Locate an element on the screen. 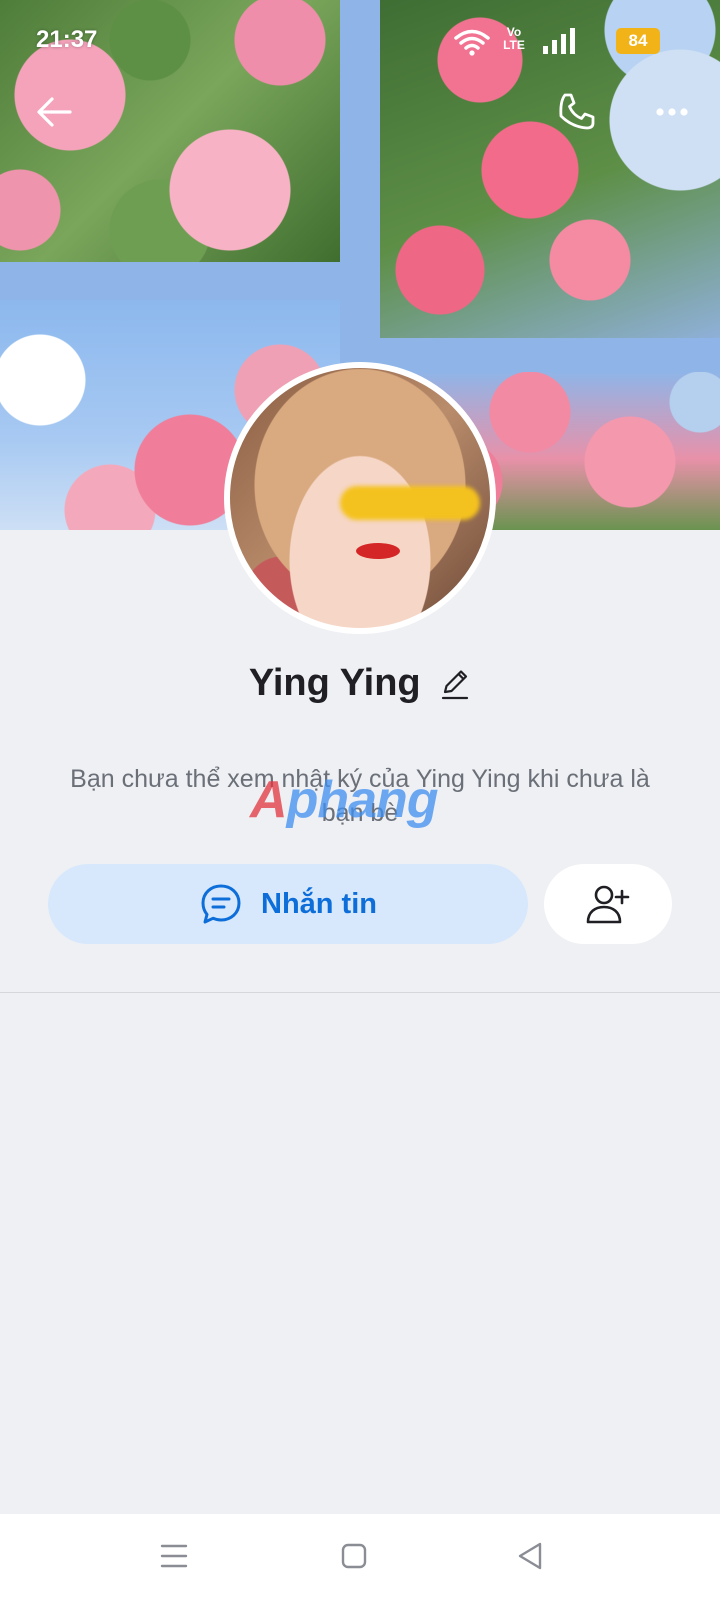 This screenshot has width=720, height=1604. more-button is located at coordinates (672, 112).